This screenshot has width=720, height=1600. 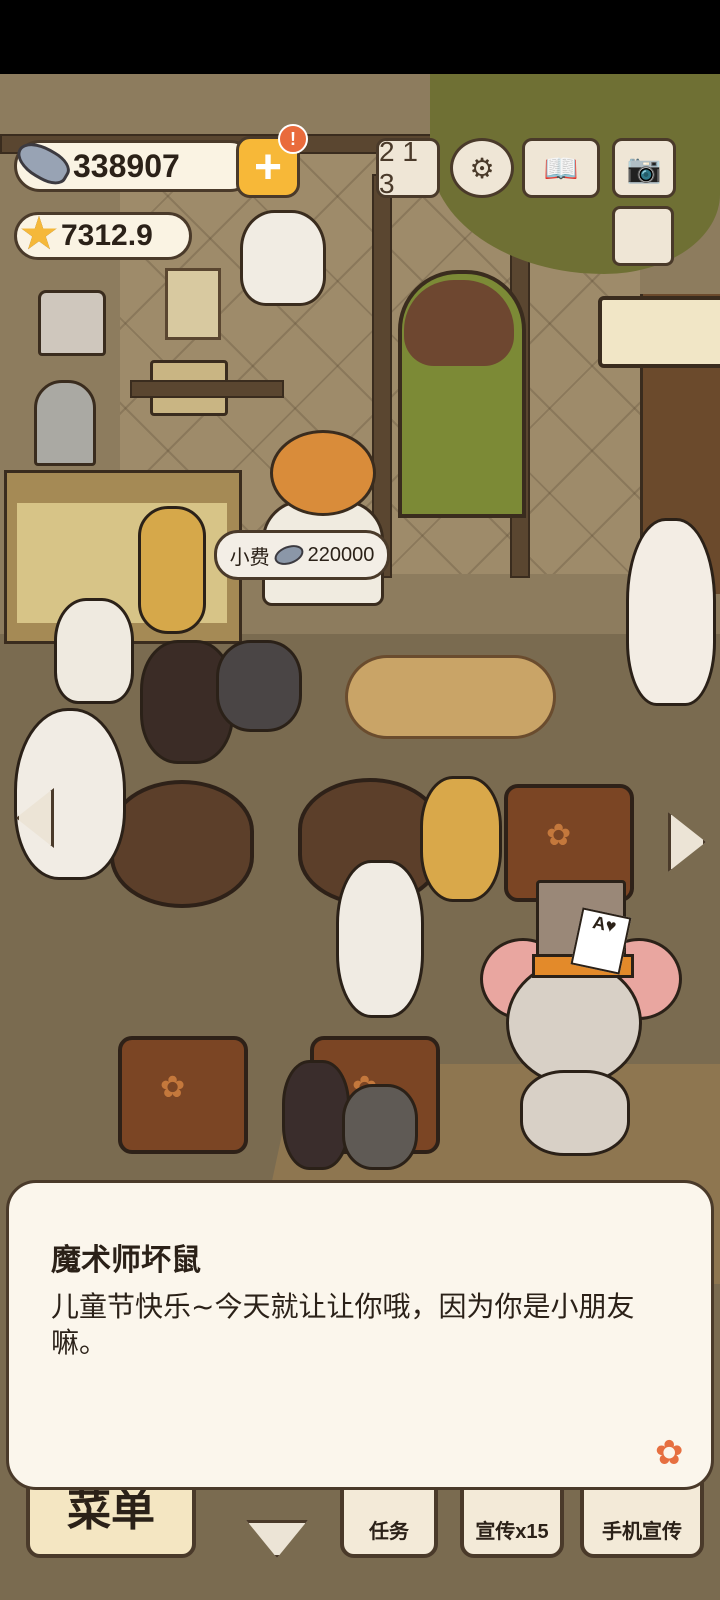 I want to click on star-currency-bar: ★ 7312.9, so click(x=103, y=235).